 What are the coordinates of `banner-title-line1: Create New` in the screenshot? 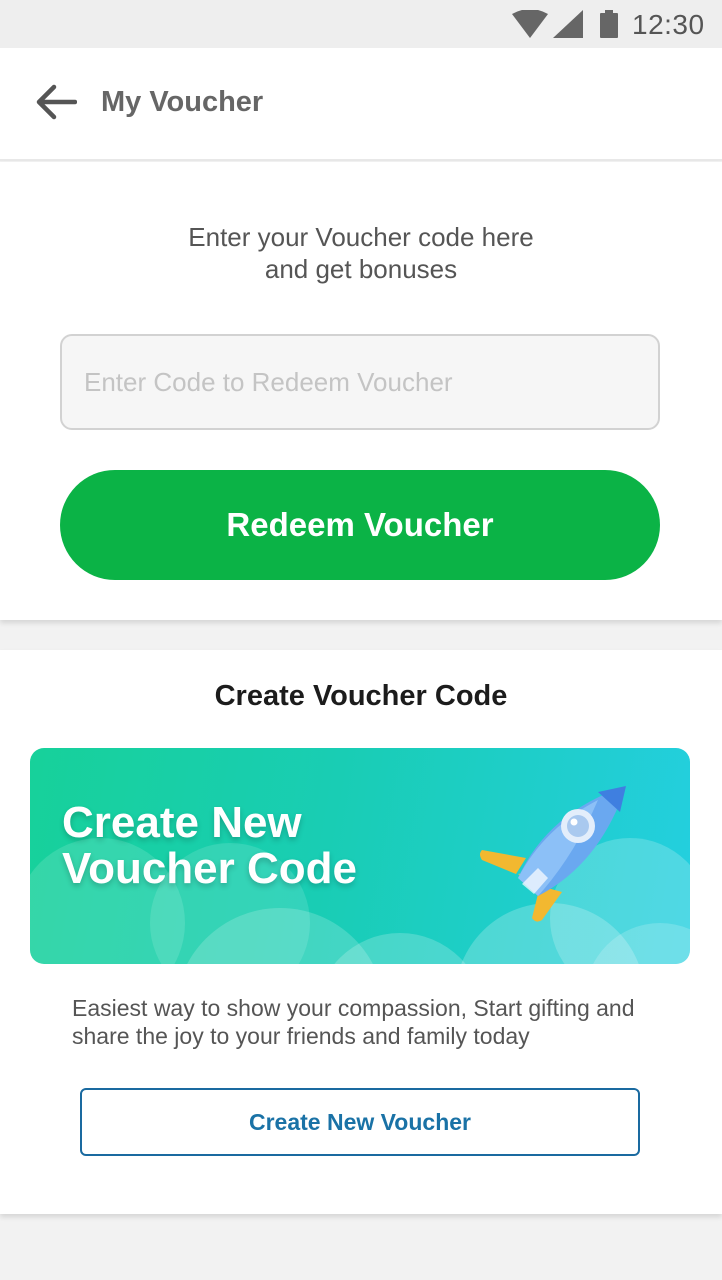 It's located at (182, 822).